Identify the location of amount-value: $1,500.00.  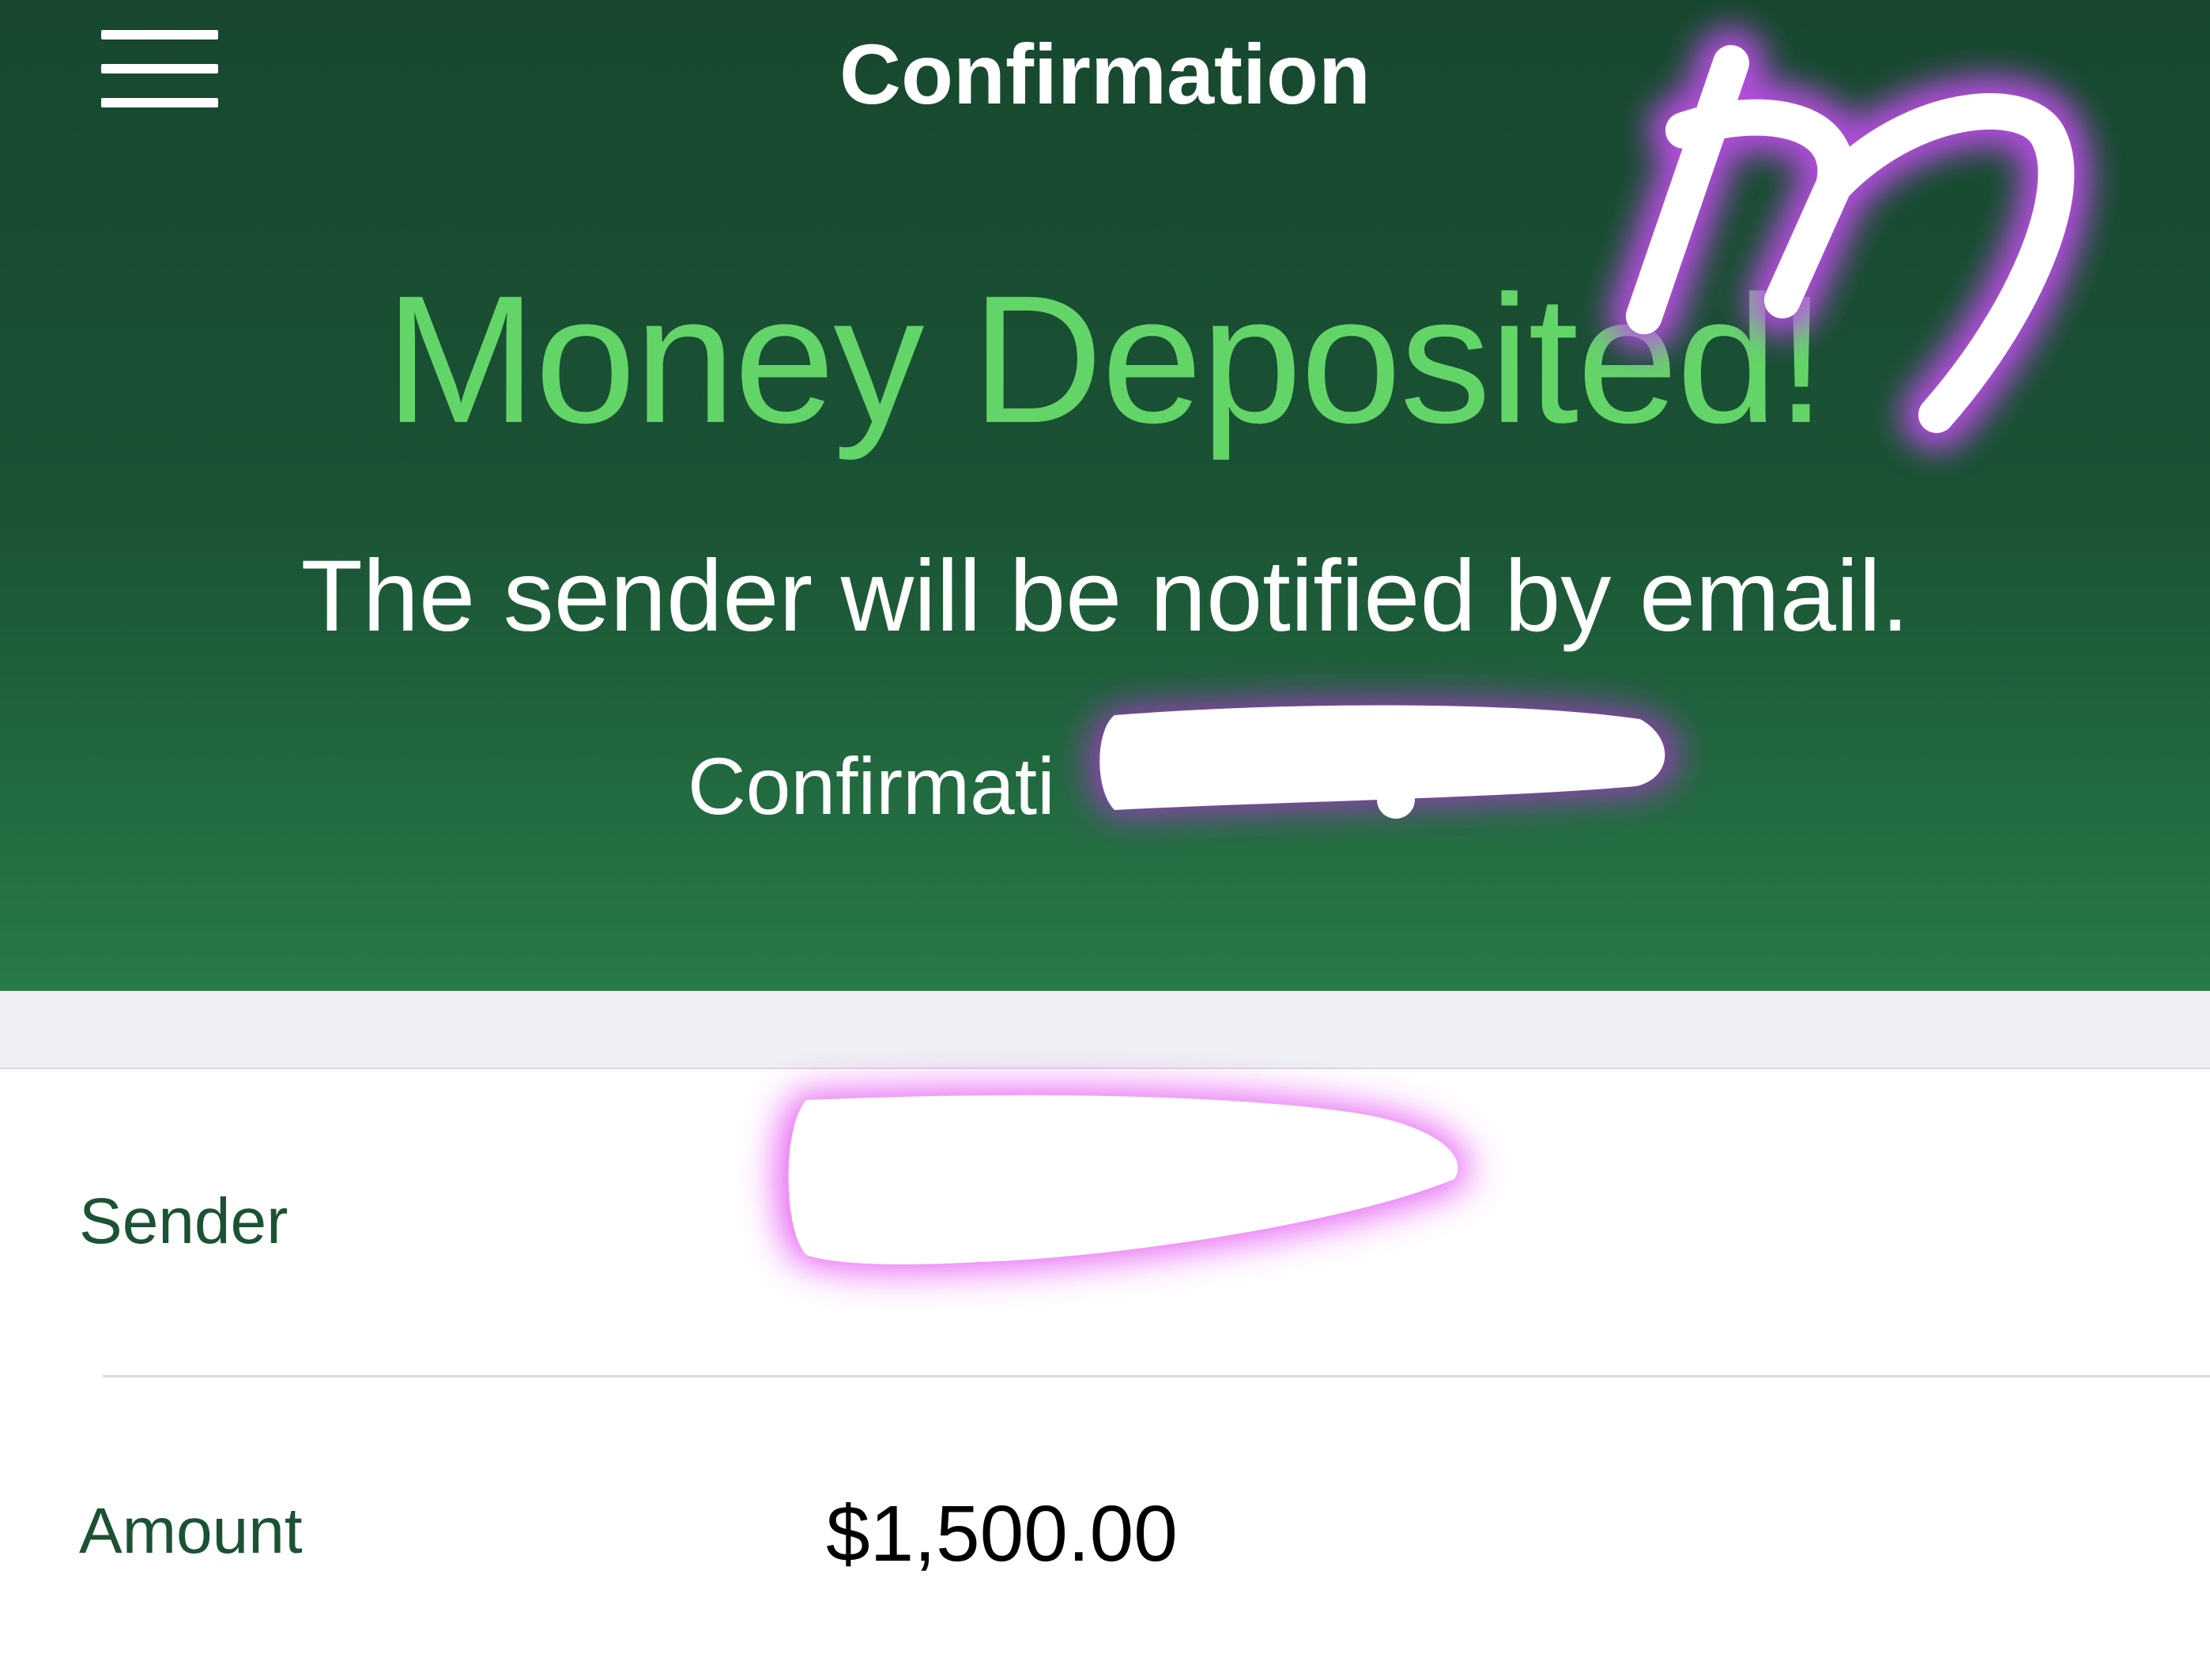
(1002, 1534).